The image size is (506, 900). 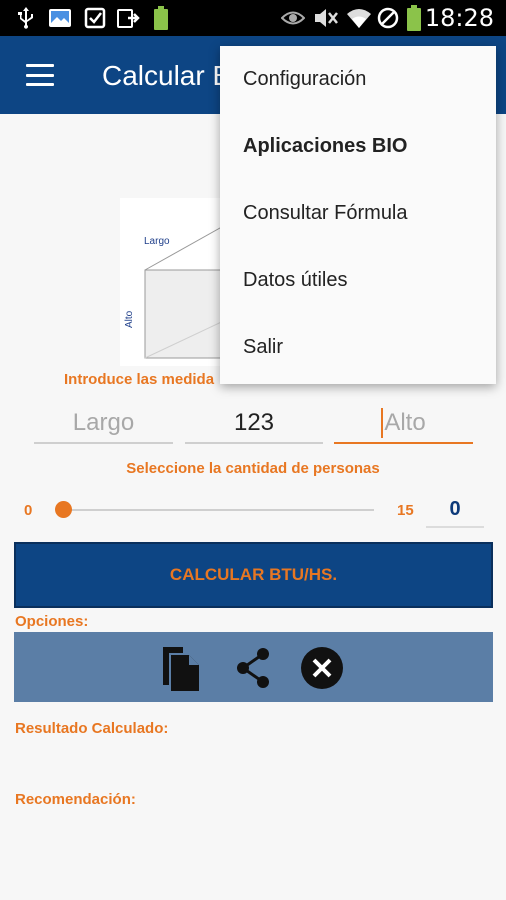 What do you see at coordinates (60, 18) in the screenshot?
I see `image-icon` at bounding box center [60, 18].